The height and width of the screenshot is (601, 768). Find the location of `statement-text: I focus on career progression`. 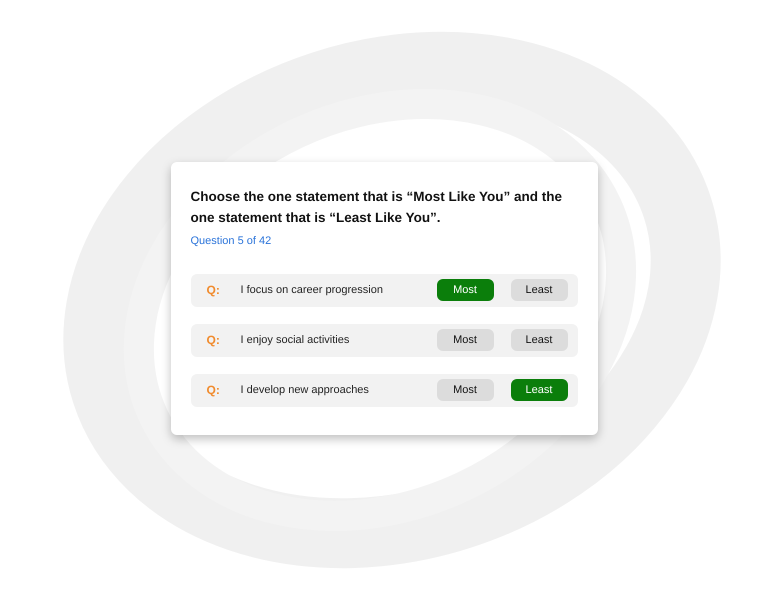

statement-text: I focus on career progression is located at coordinates (312, 290).